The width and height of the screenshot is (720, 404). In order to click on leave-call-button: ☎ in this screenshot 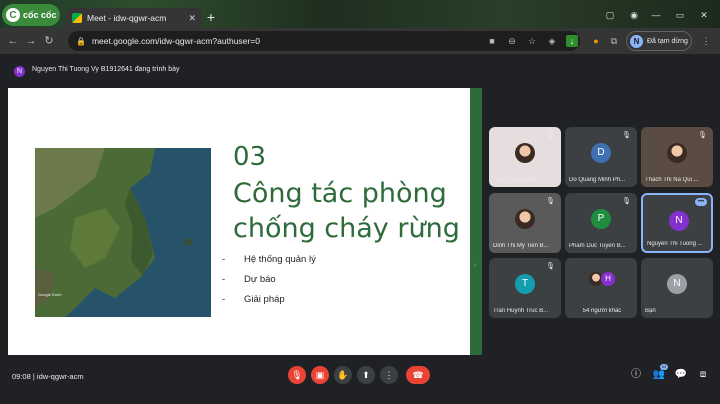, I will do `click(418, 375)`.